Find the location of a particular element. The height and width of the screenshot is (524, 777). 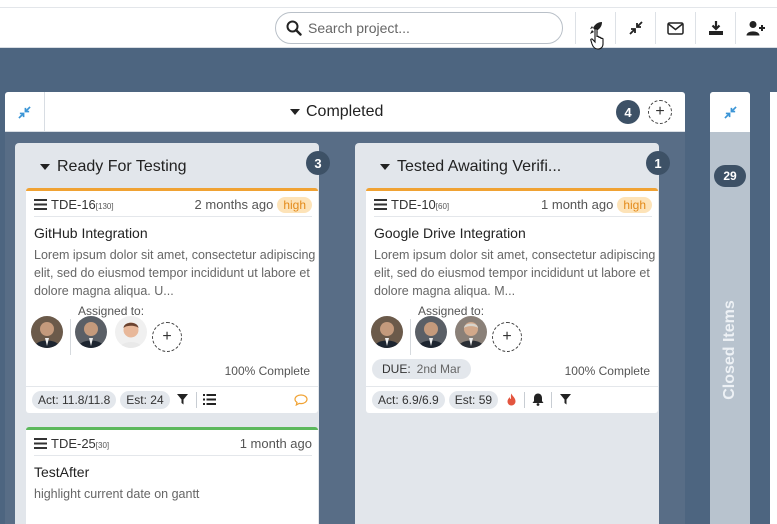

due-date-badge: DUE: 2nd Mar is located at coordinates (421, 369).